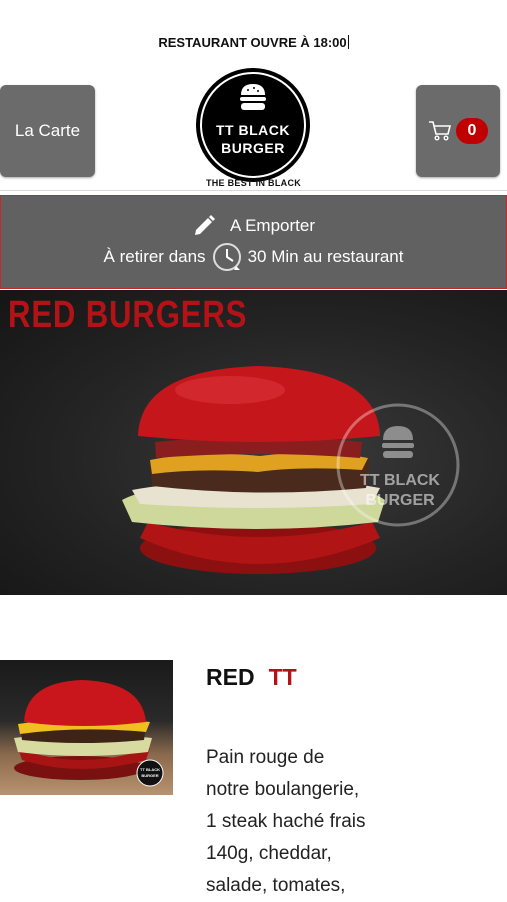  Describe the element at coordinates (269, 853) in the screenshot. I see `description-line: 140g, cheddar,` at that location.